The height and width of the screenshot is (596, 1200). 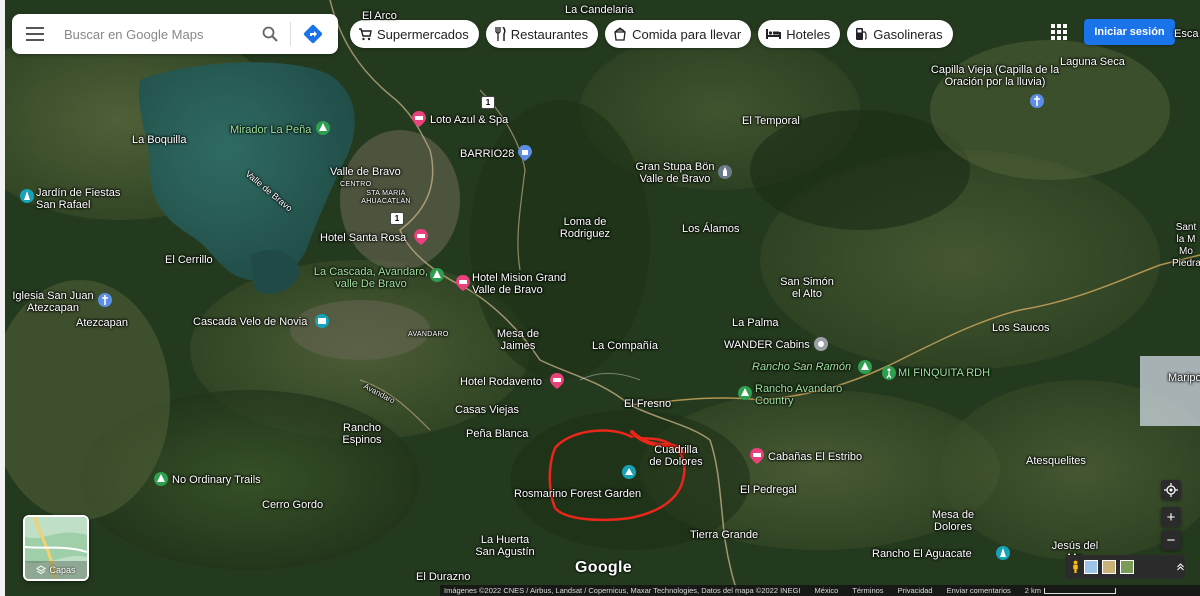 What do you see at coordinates (900, 34) in the screenshot?
I see `chip-gas-stations: Gasolineras` at bounding box center [900, 34].